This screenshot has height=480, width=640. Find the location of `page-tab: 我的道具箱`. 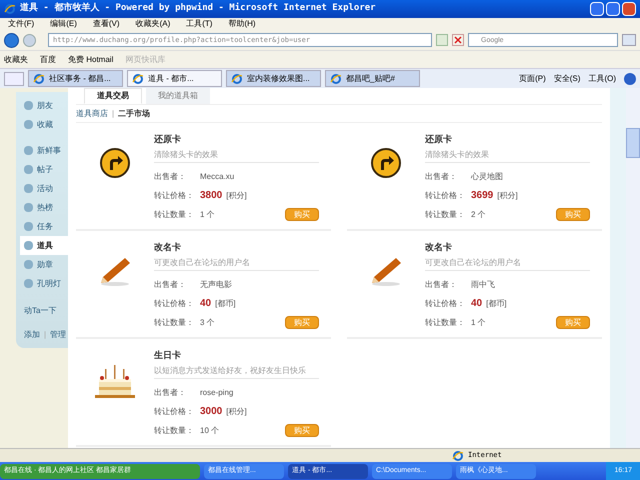

page-tab: 我的道具箱 is located at coordinates (178, 96).